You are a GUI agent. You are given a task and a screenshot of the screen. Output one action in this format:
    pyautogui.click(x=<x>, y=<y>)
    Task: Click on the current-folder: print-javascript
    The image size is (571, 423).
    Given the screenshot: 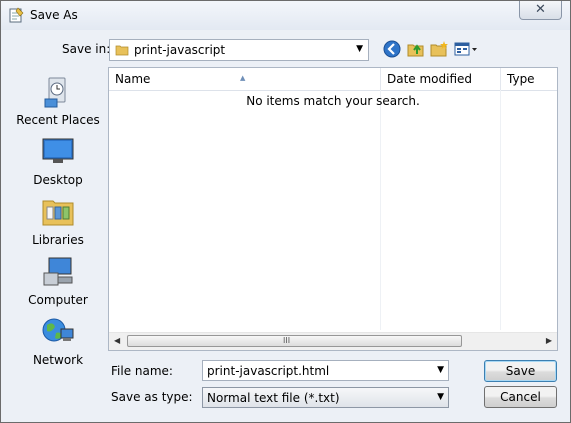 What is the action you would take?
    pyautogui.click(x=180, y=50)
    